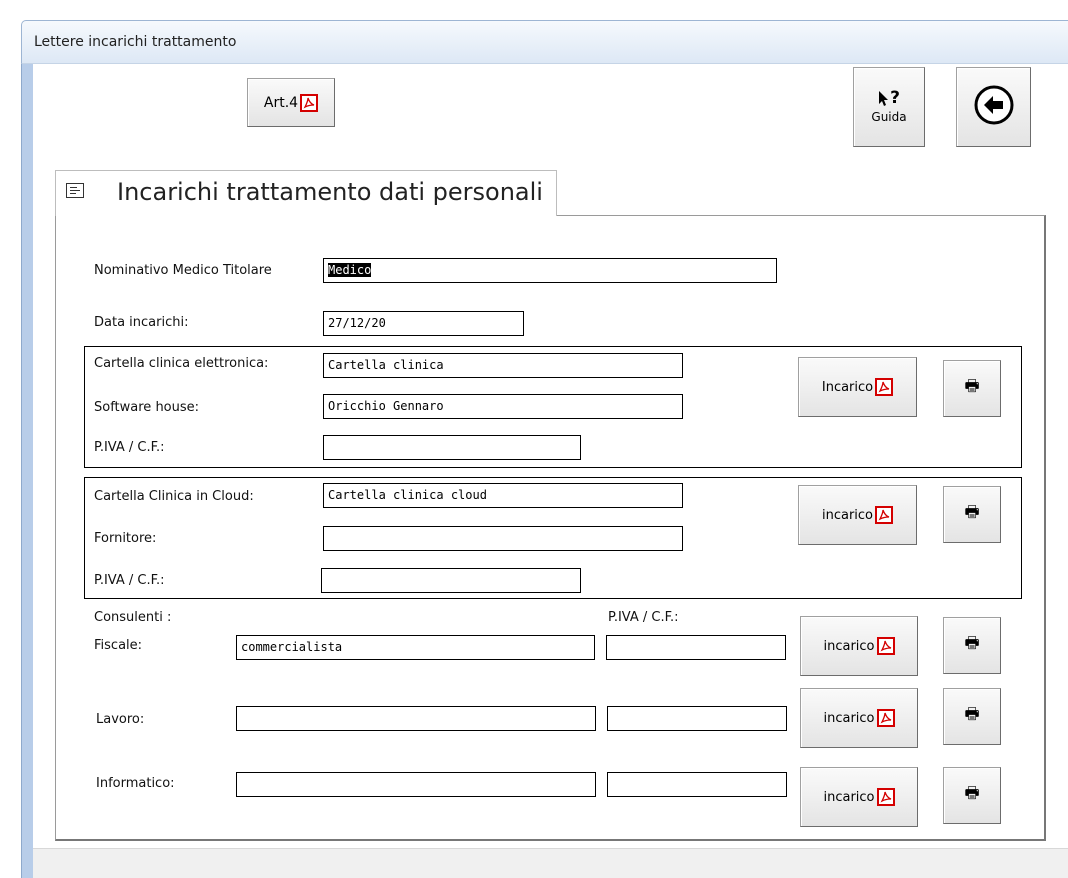 The width and height of the screenshot is (1068, 878). I want to click on cloud-field: Cartella clinica cloud, so click(503, 495).